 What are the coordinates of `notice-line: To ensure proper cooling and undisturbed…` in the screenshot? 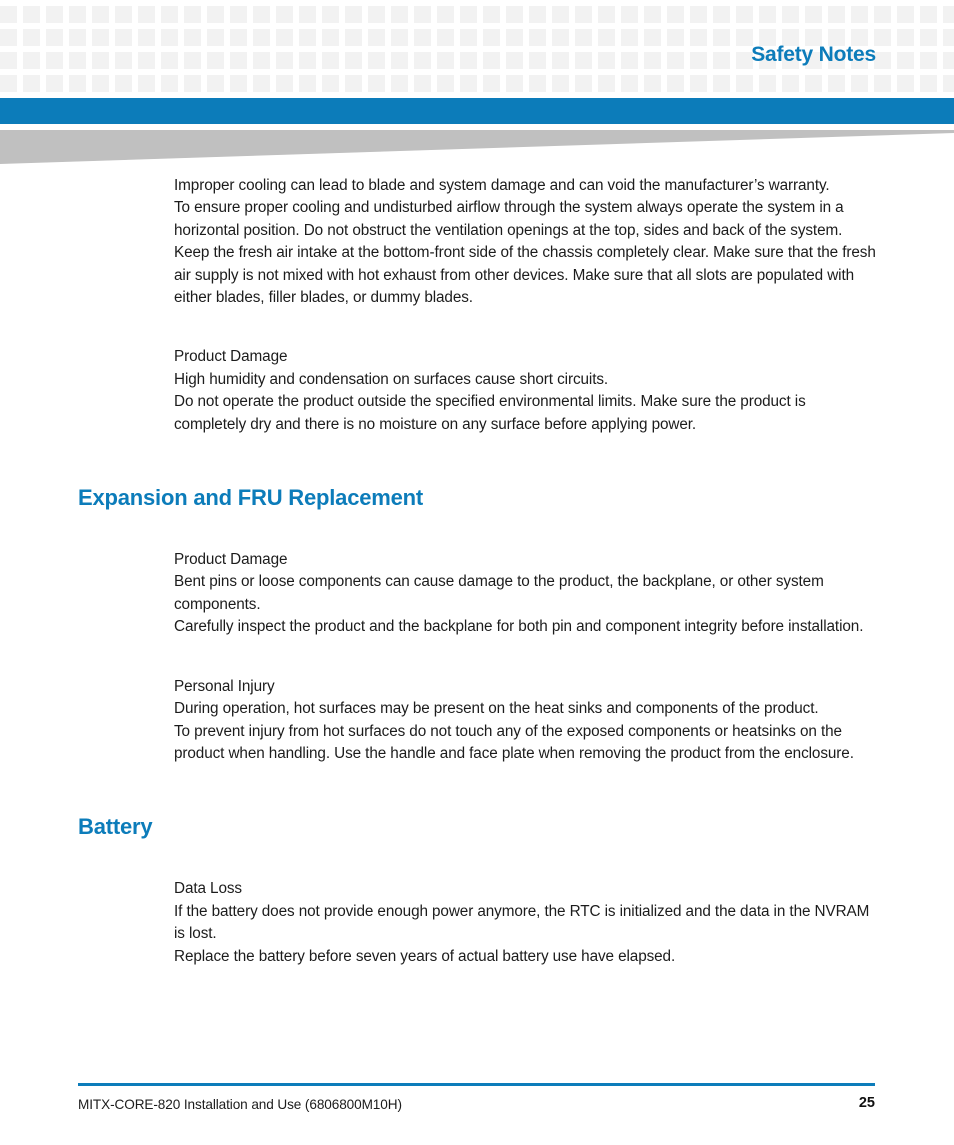 It's located at (525, 253).